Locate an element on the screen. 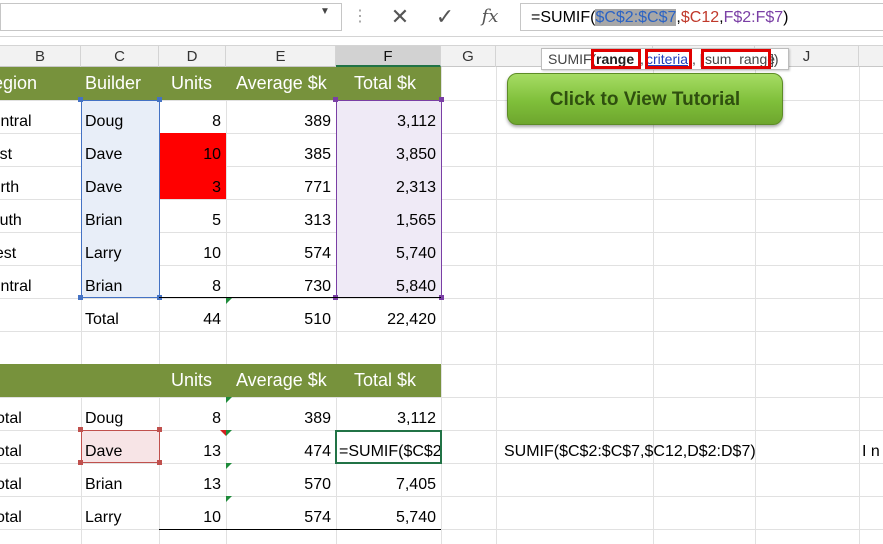 This screenshot has width=883, height=544. column-header-k is located at coordinates (871, 56).